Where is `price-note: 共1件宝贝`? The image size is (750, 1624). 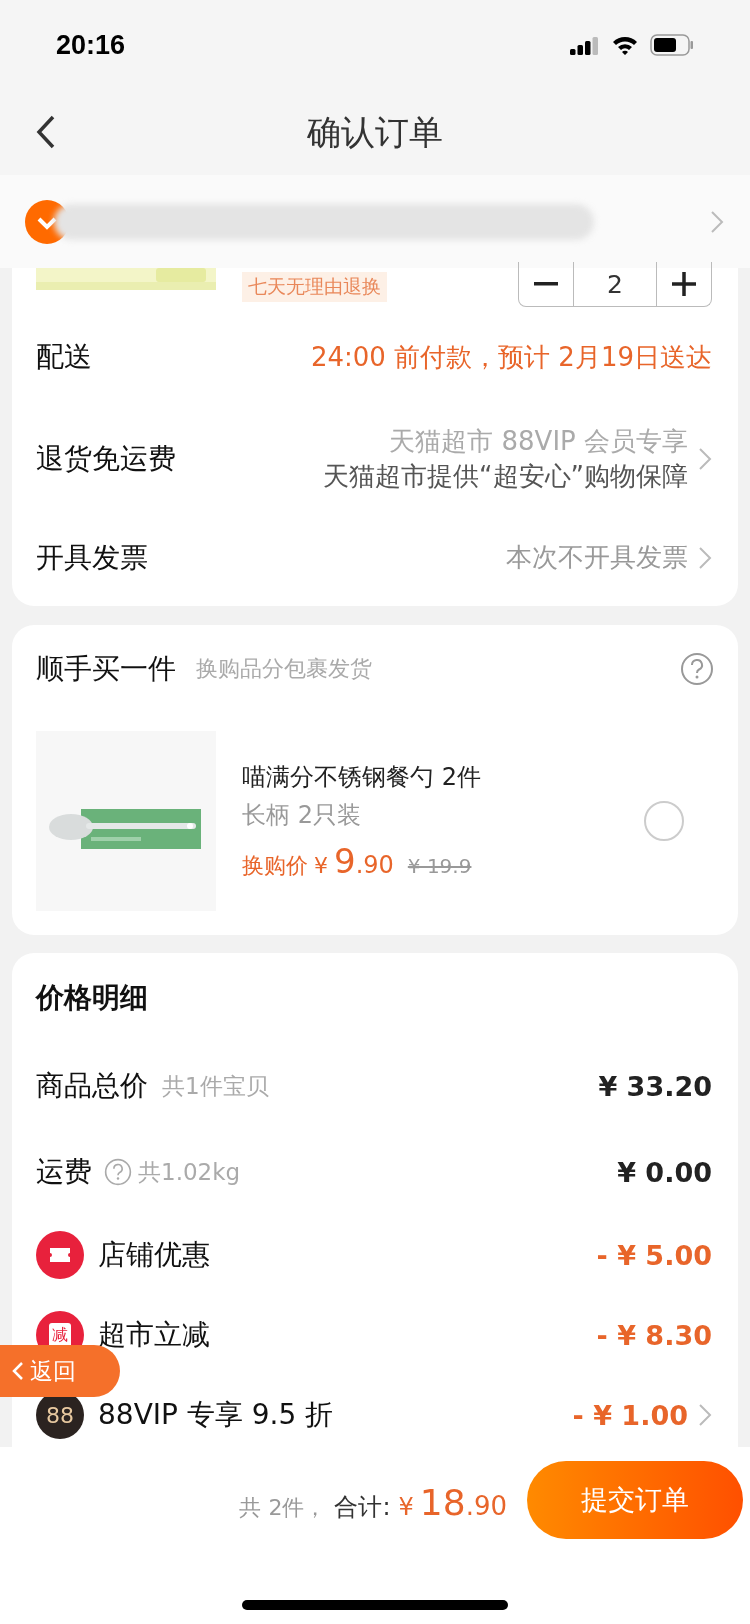
price-note: 共1件宝贝 is located at coordinates (215, 1086).